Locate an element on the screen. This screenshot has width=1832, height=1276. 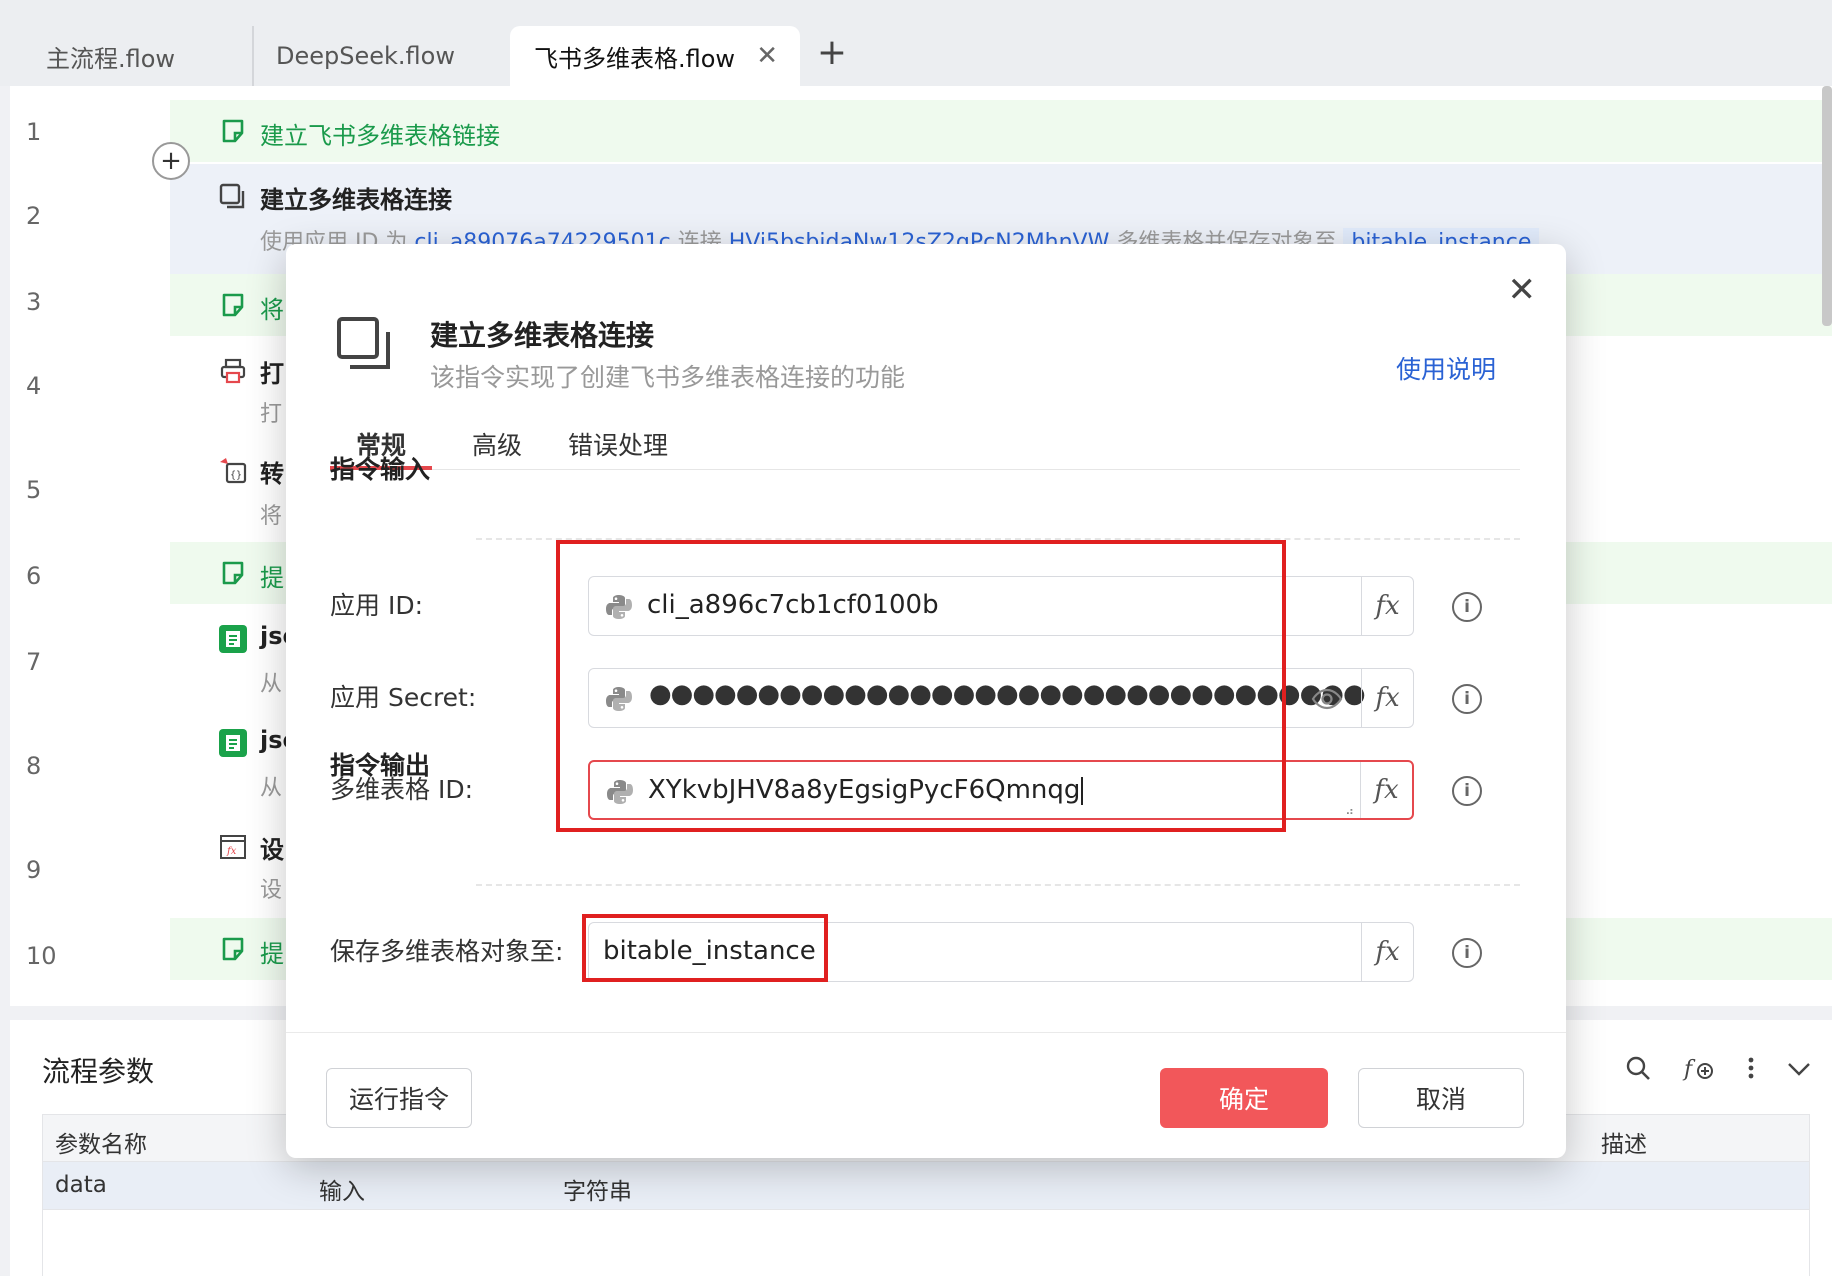
tab-error-handling: 错误处理 is located at coordinates (618, 448).